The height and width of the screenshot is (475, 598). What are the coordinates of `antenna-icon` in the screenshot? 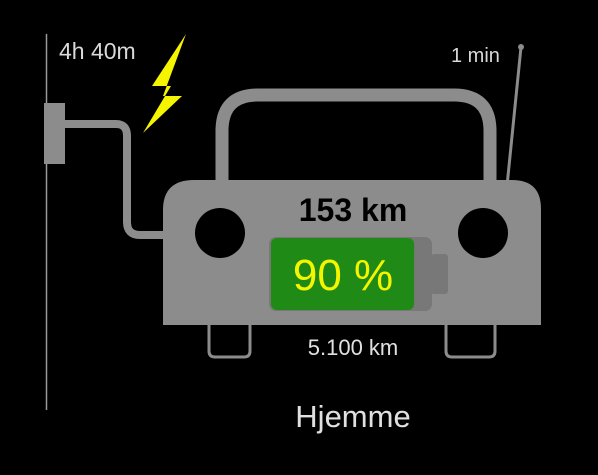 It's located at (514, 116).